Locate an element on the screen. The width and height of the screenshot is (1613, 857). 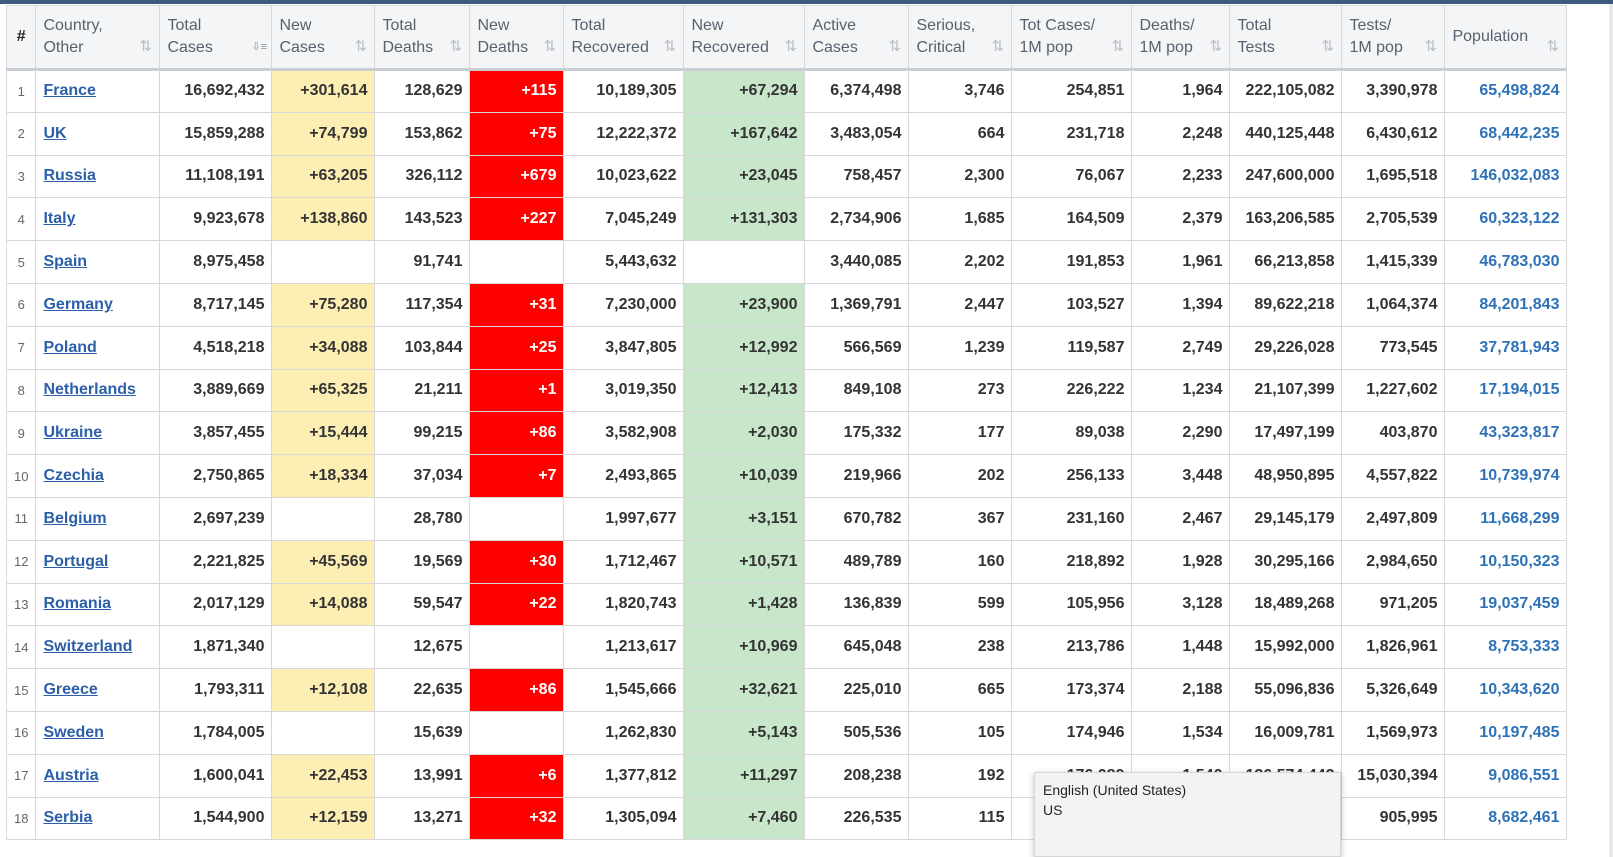
cell-tests-1m: 1,064,374 is located at coordinates (1393, 304).